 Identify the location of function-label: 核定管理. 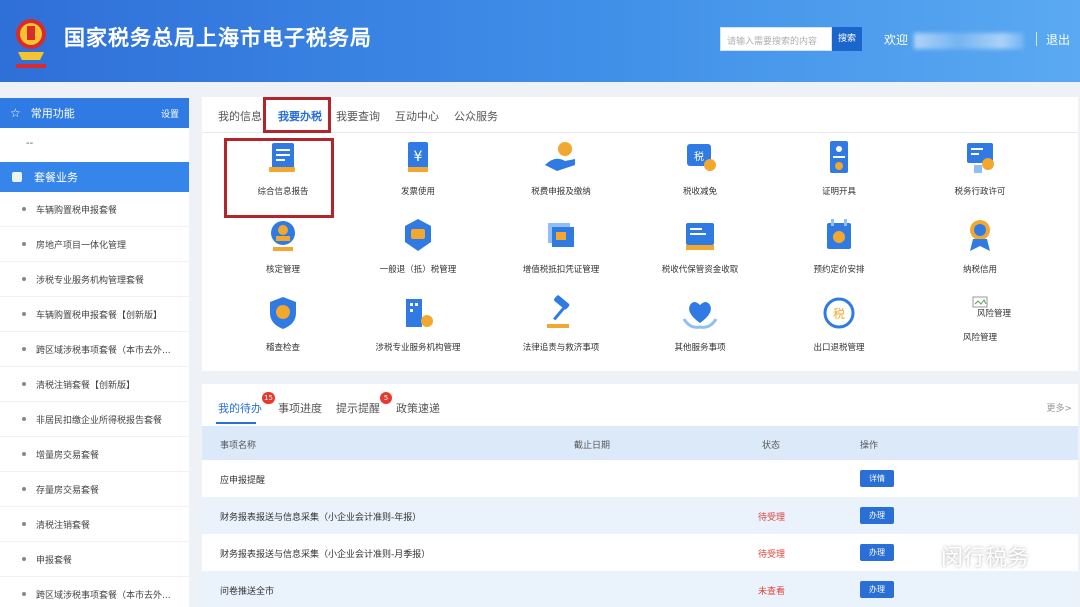
(282, 270).